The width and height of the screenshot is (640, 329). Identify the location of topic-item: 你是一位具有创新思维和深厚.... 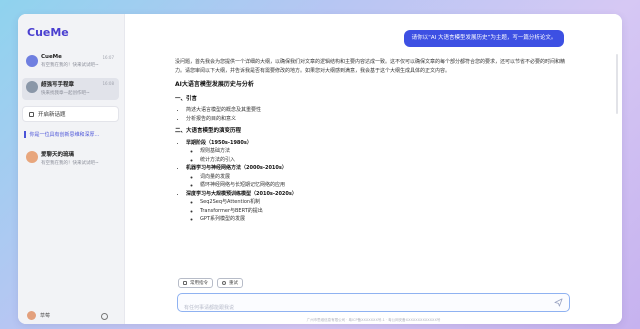
(72, 134).